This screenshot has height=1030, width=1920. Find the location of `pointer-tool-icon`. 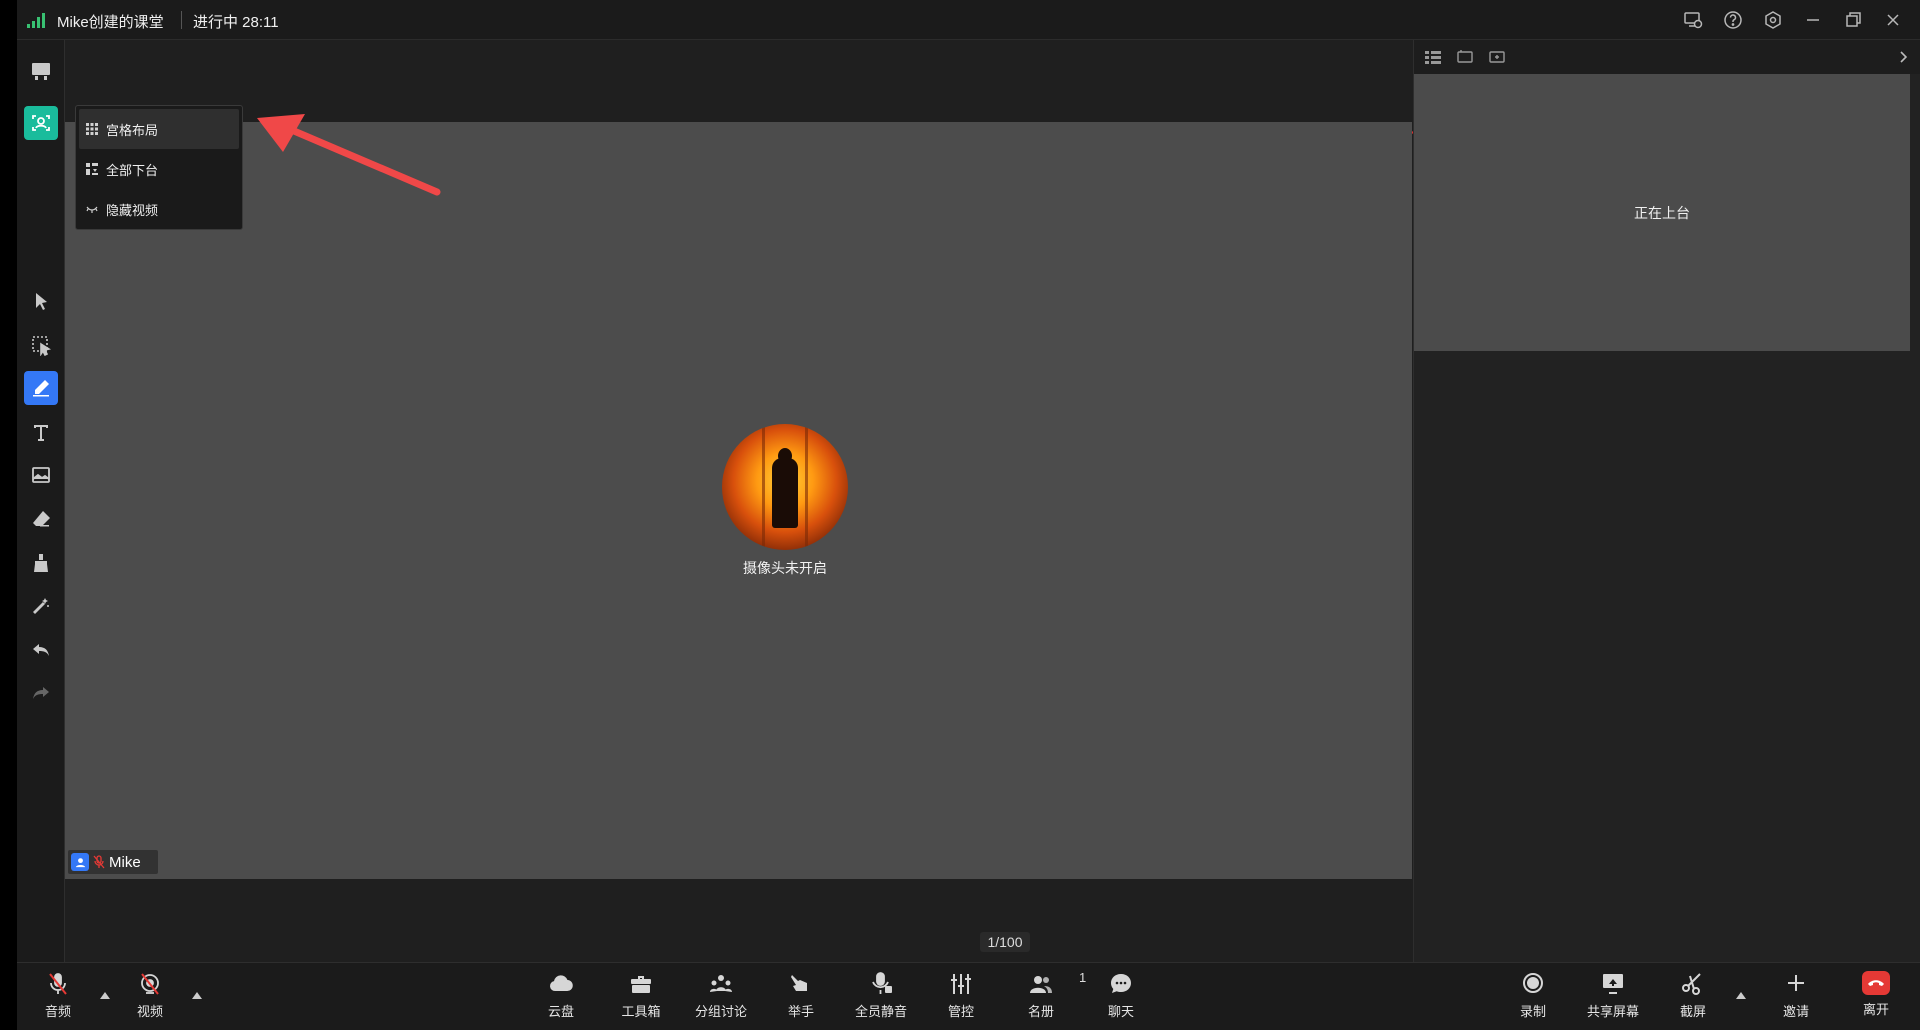

pointer-tool-icon is located at coordinates (41, 301).